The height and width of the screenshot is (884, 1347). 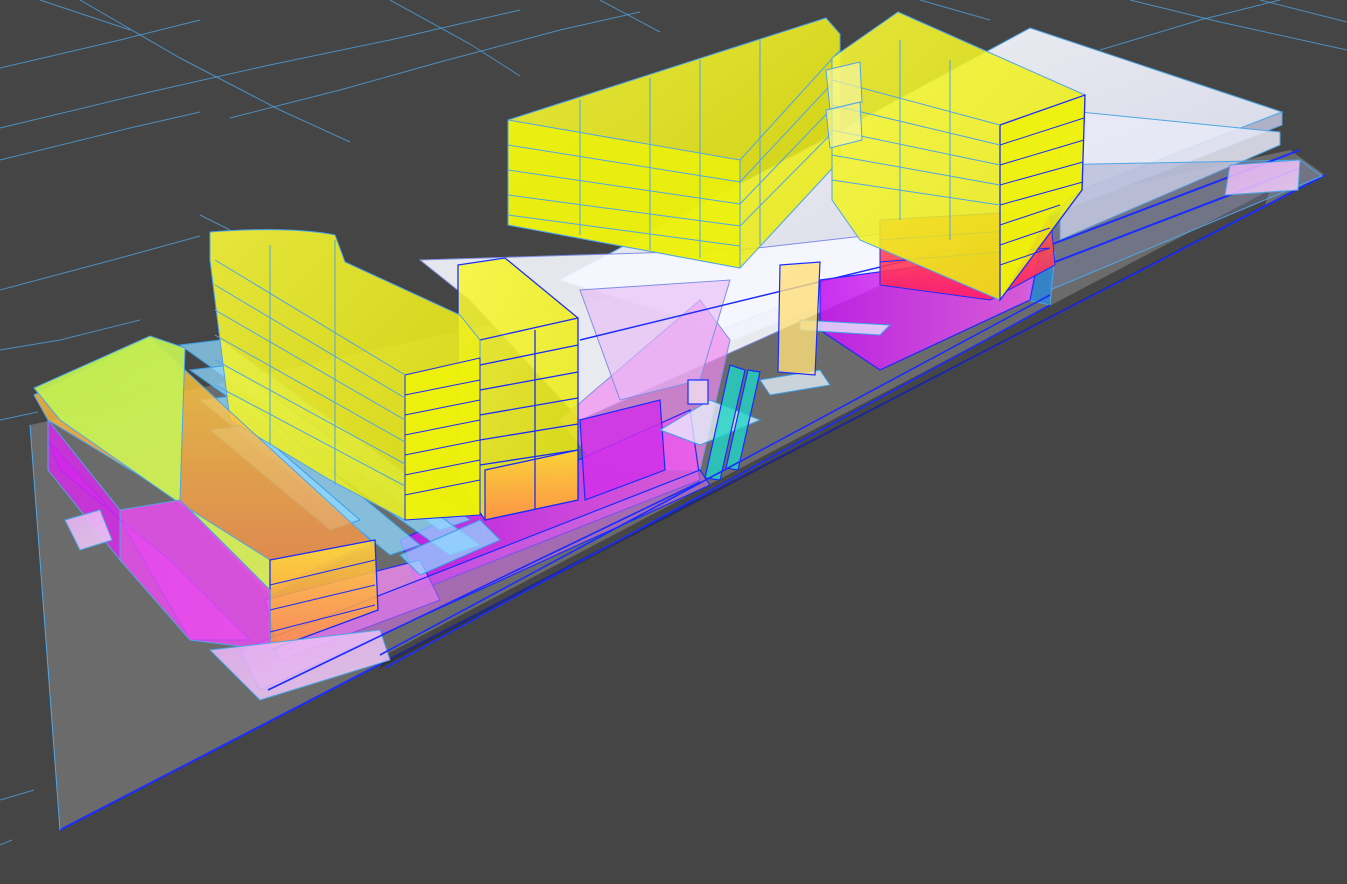 What do you see at coordinates (844, 105) in the screenshot?
I see `skybridge` at bounding box center [844, 105].